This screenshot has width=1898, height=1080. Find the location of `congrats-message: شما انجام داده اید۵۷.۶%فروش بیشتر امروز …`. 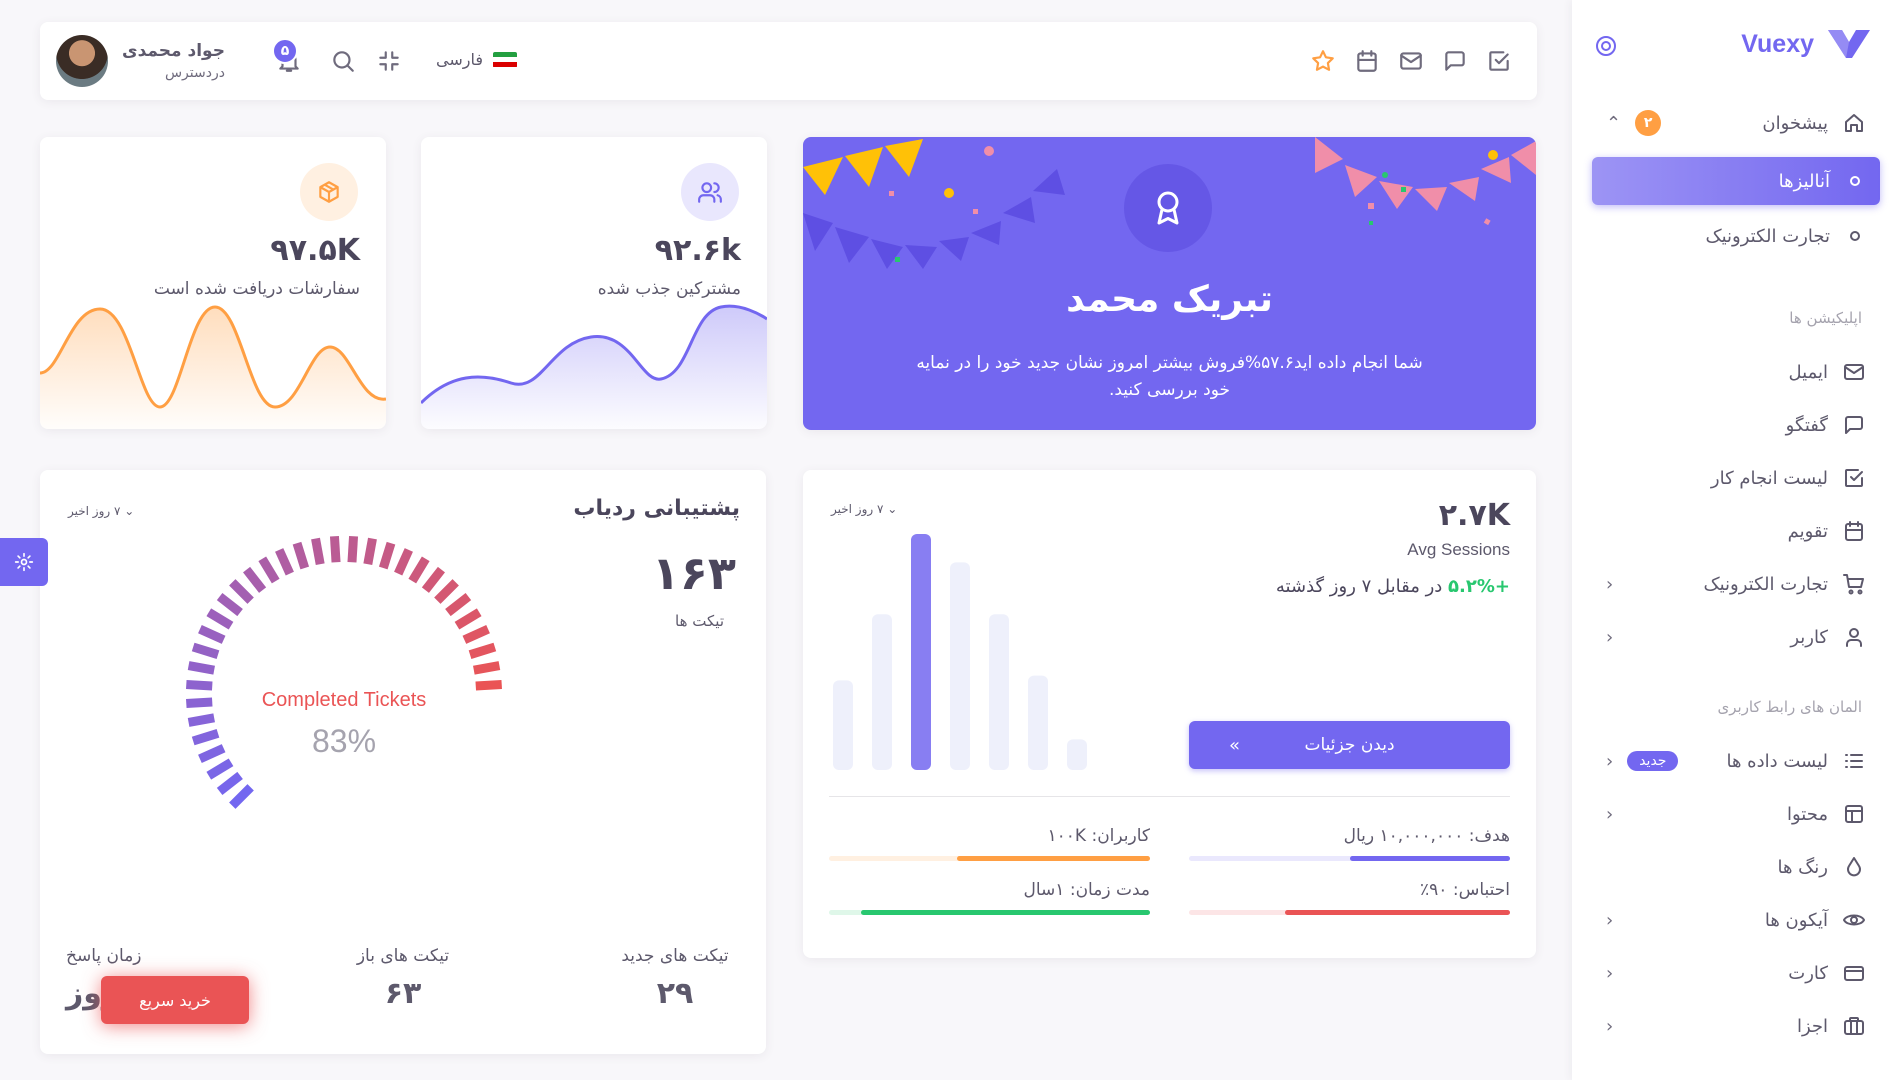

congrats-message: شما انجام داده اید۵۷.۶%فروش بیشتر امروز … is located at coordinates (1169, 376).